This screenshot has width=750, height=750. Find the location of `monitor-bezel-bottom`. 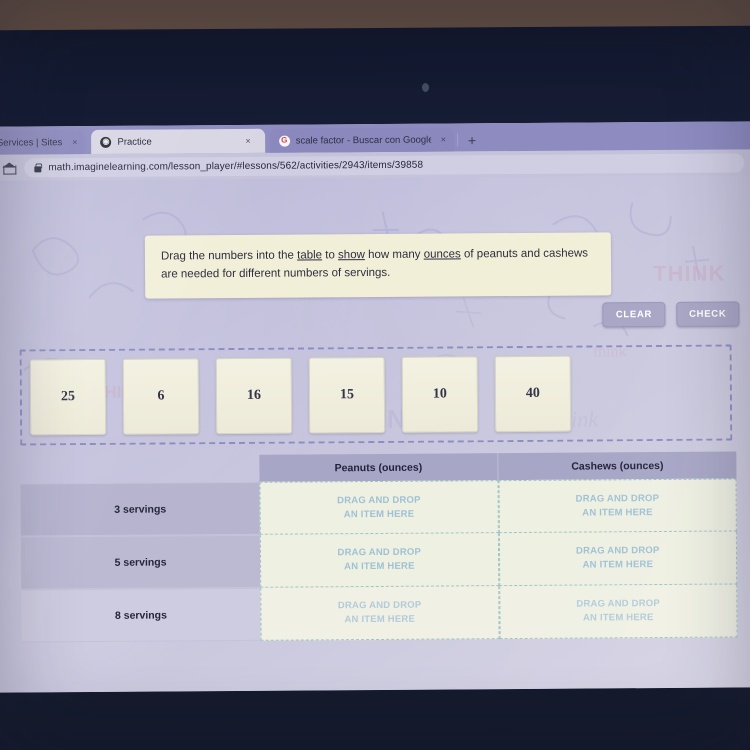

monitor-bezel-bottom is located at coordinates (375, 716).